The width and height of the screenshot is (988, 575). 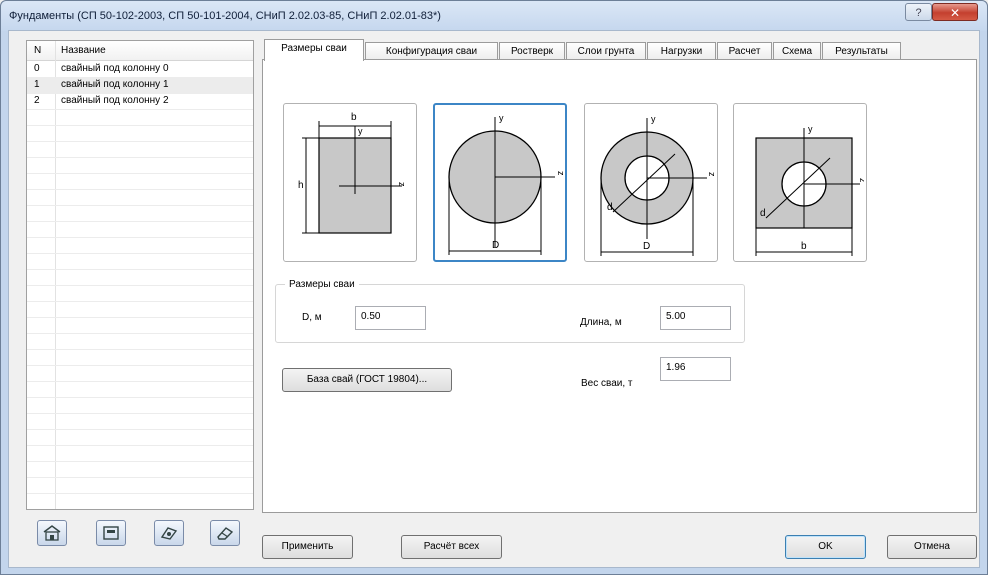 I want to click on length-label: Длина, м, so click(x=601, y=322).